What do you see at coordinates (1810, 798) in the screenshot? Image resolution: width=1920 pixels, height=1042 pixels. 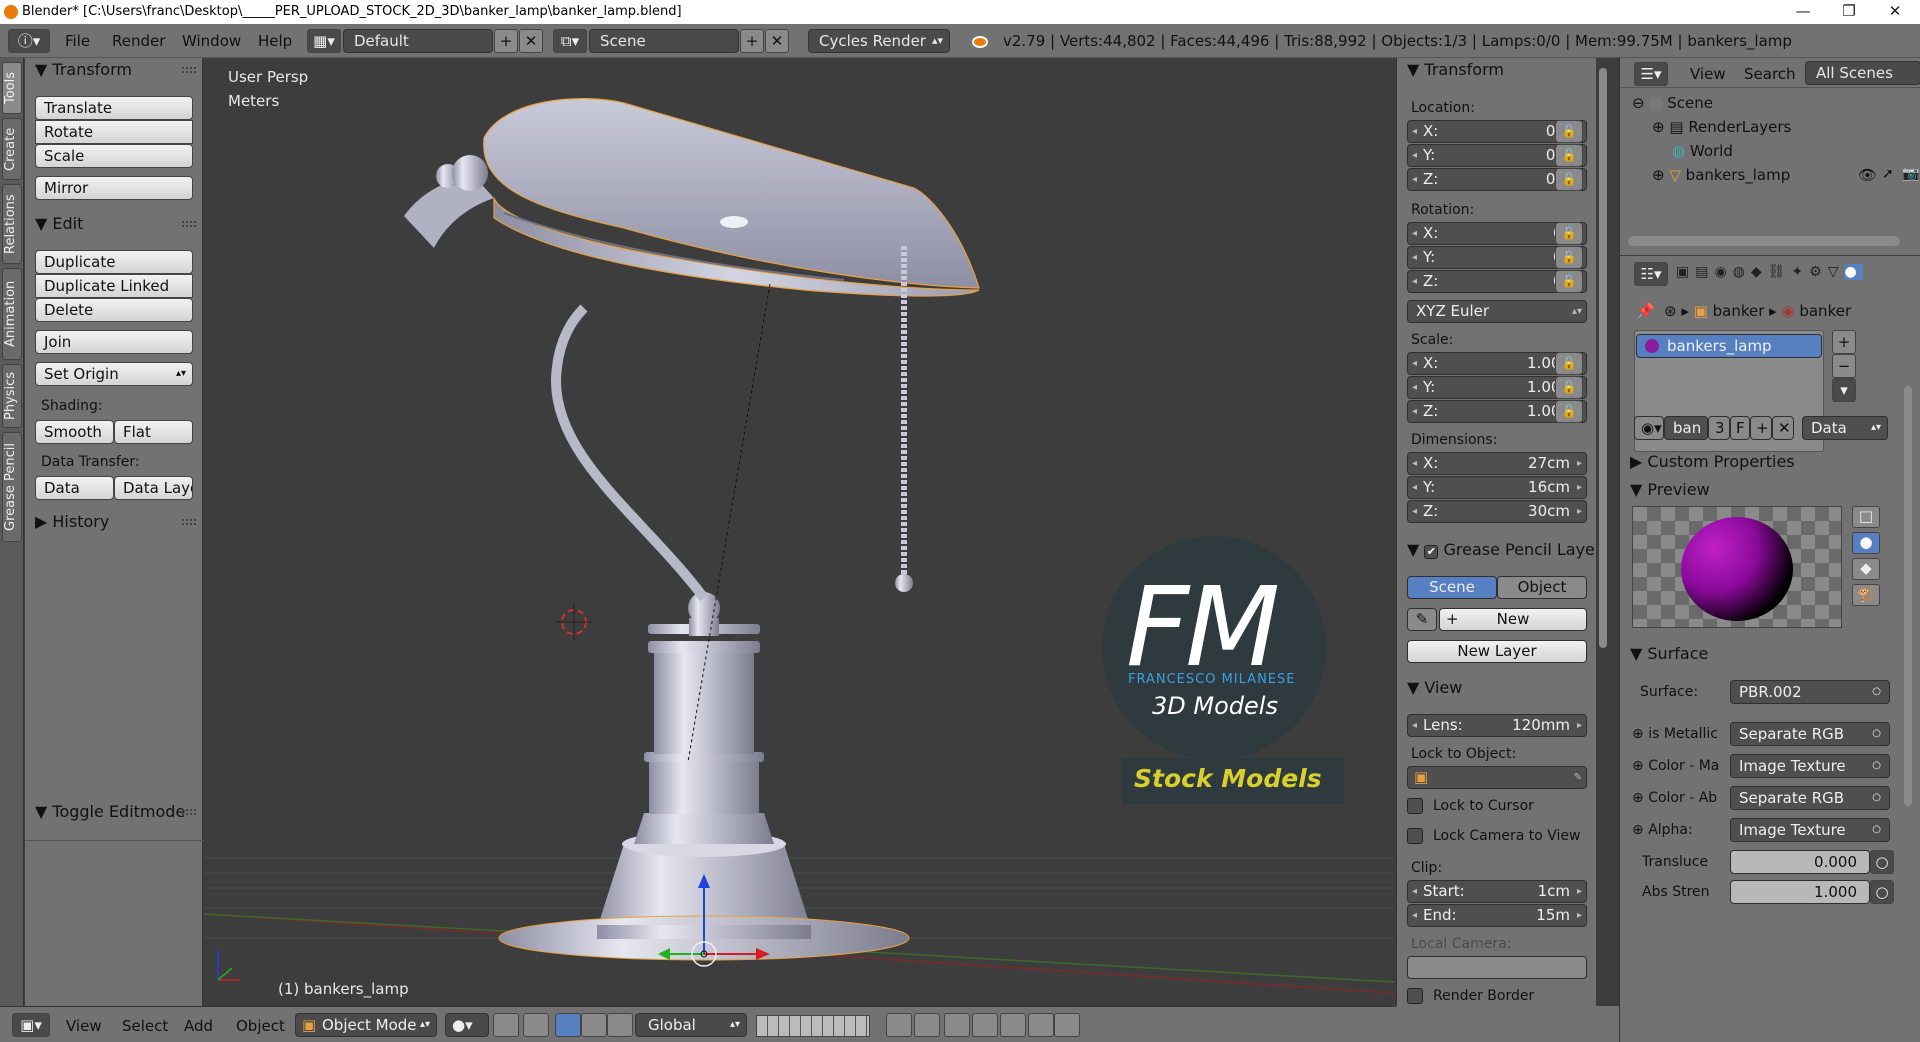 I see `color-ab-input: Separate RGB ○` at bounding box center [1810, 798].